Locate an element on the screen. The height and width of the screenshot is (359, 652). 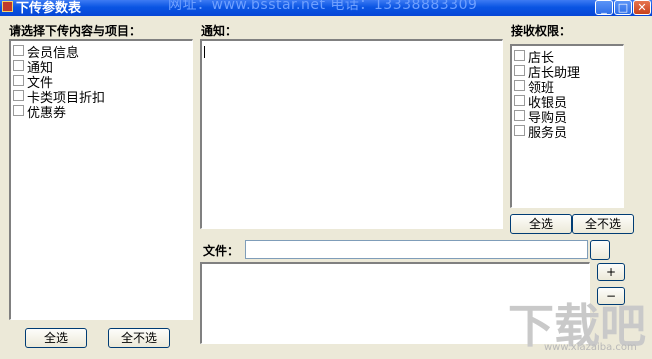
list-item-content: 通知 is located at coordinates (33, 66).